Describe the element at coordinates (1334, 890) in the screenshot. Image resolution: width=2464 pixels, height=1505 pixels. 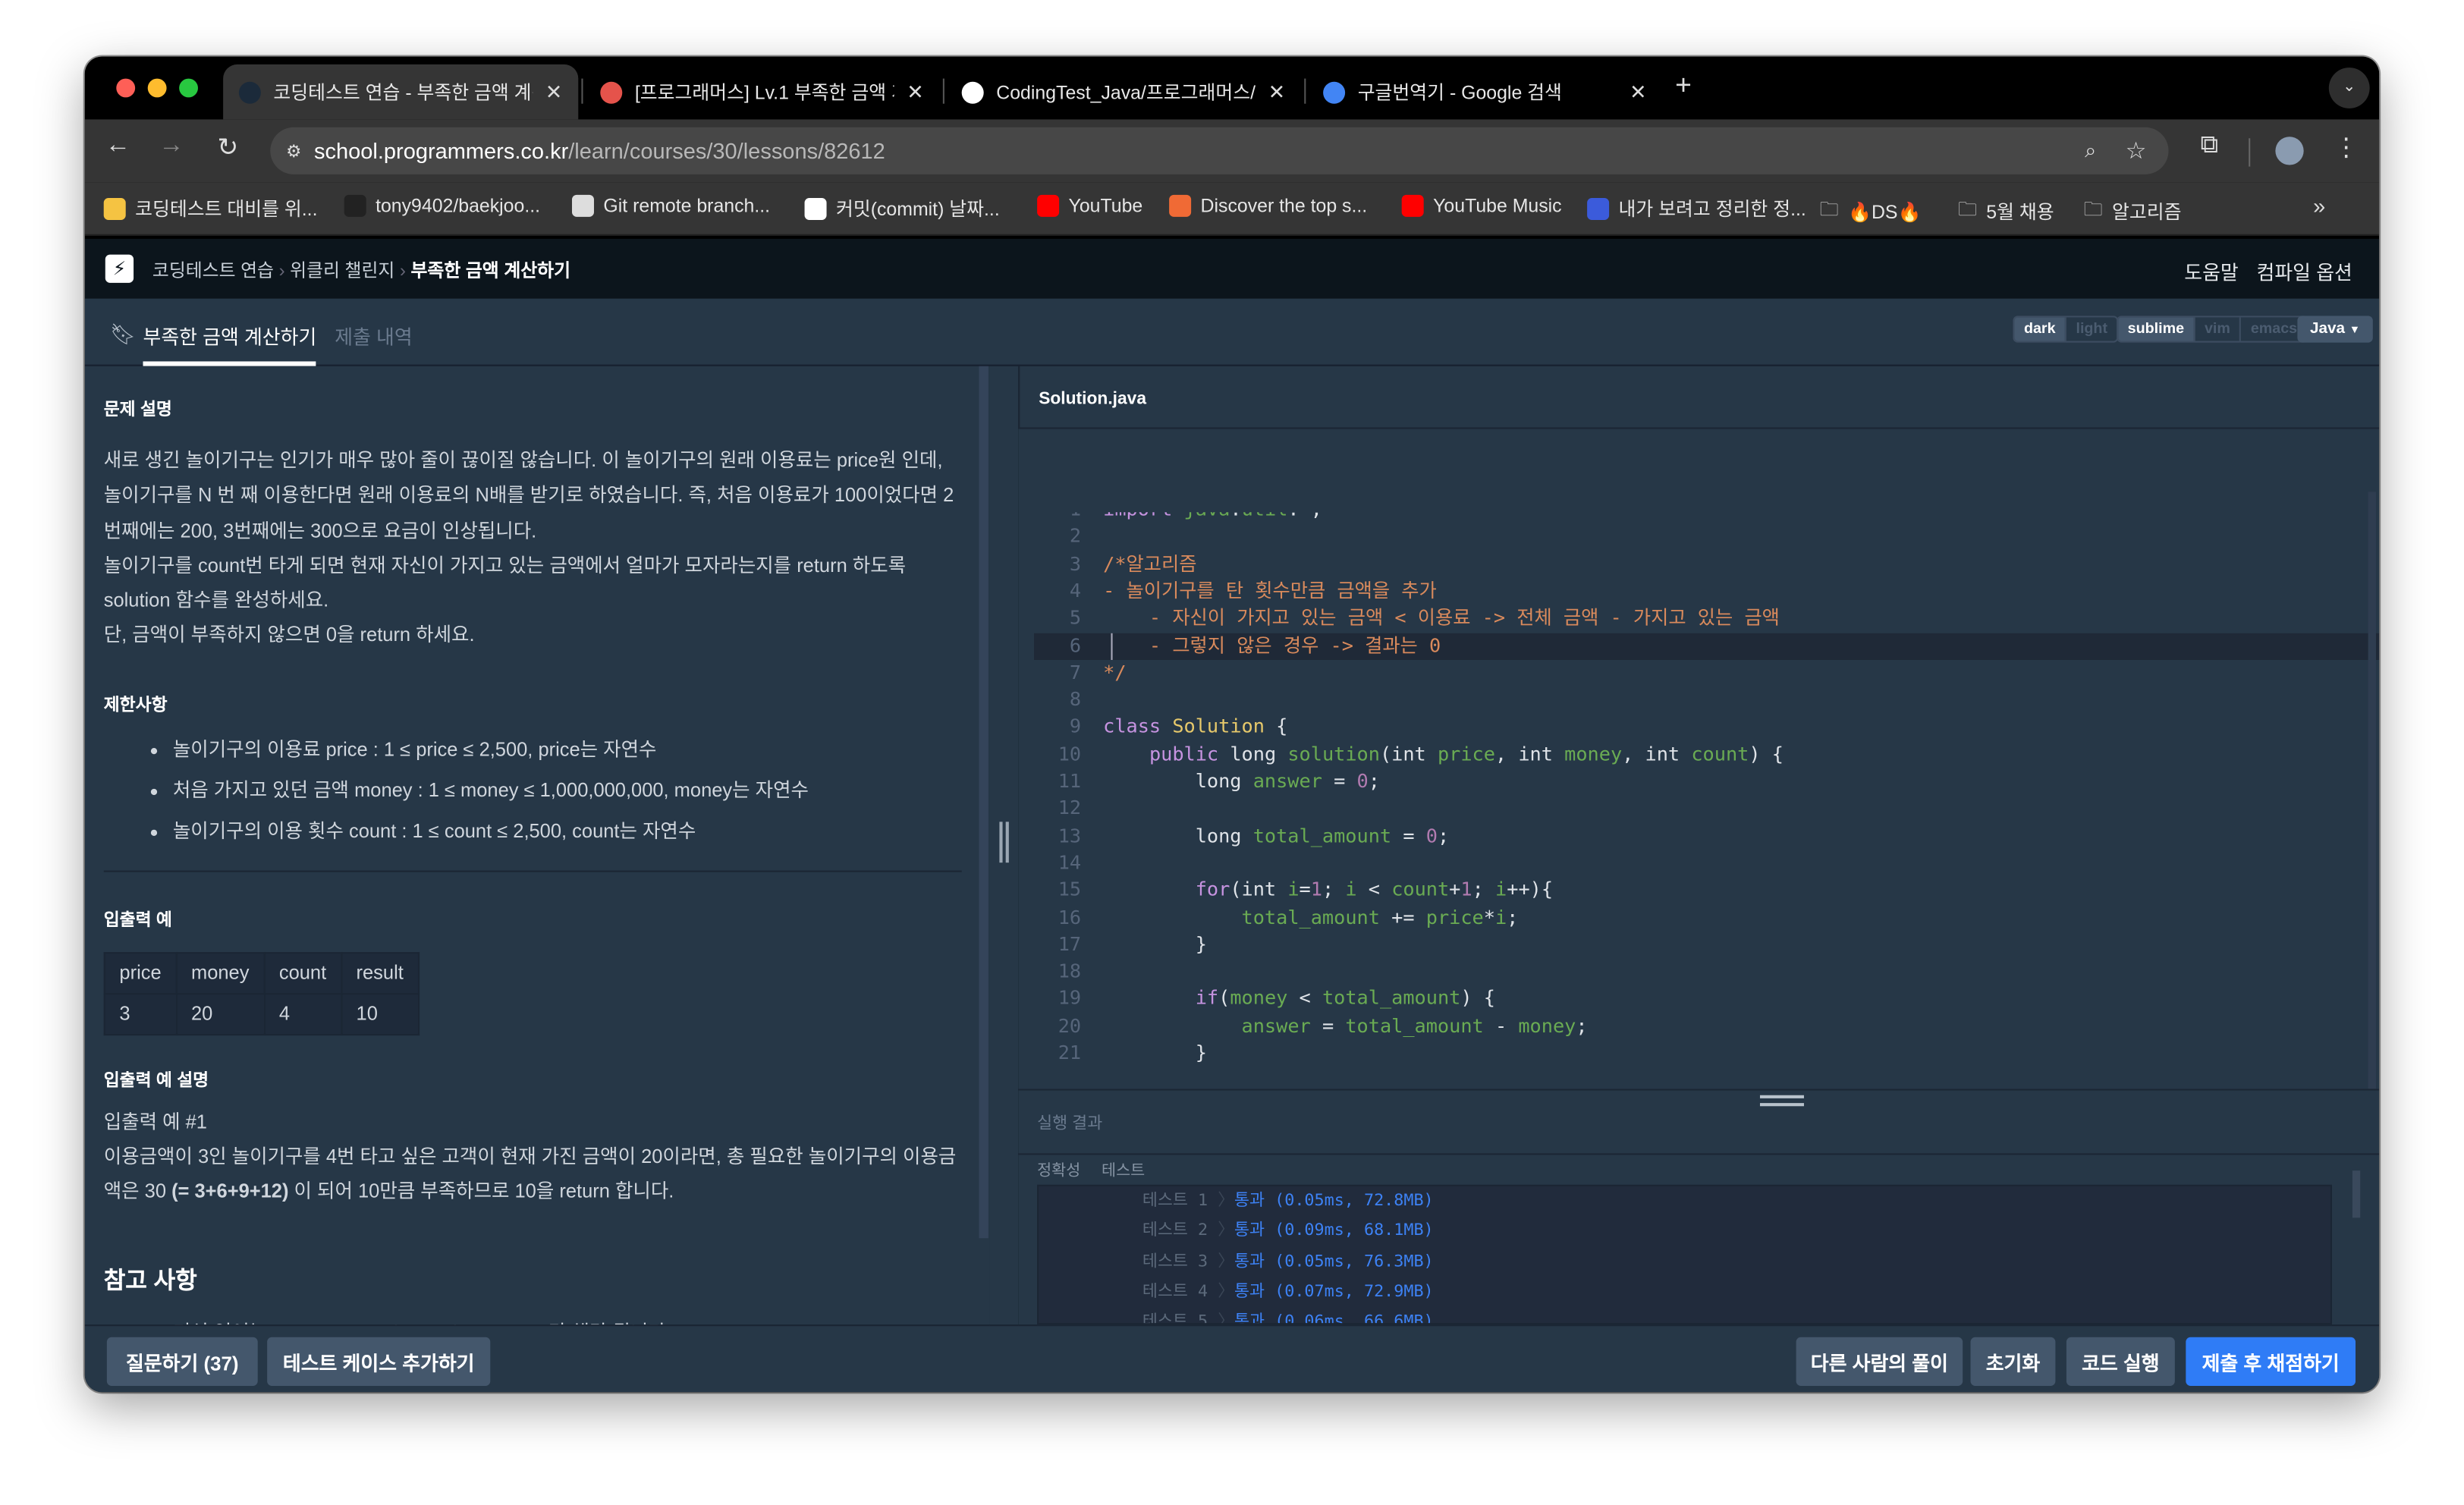
I see `code-token: ;` at that location.